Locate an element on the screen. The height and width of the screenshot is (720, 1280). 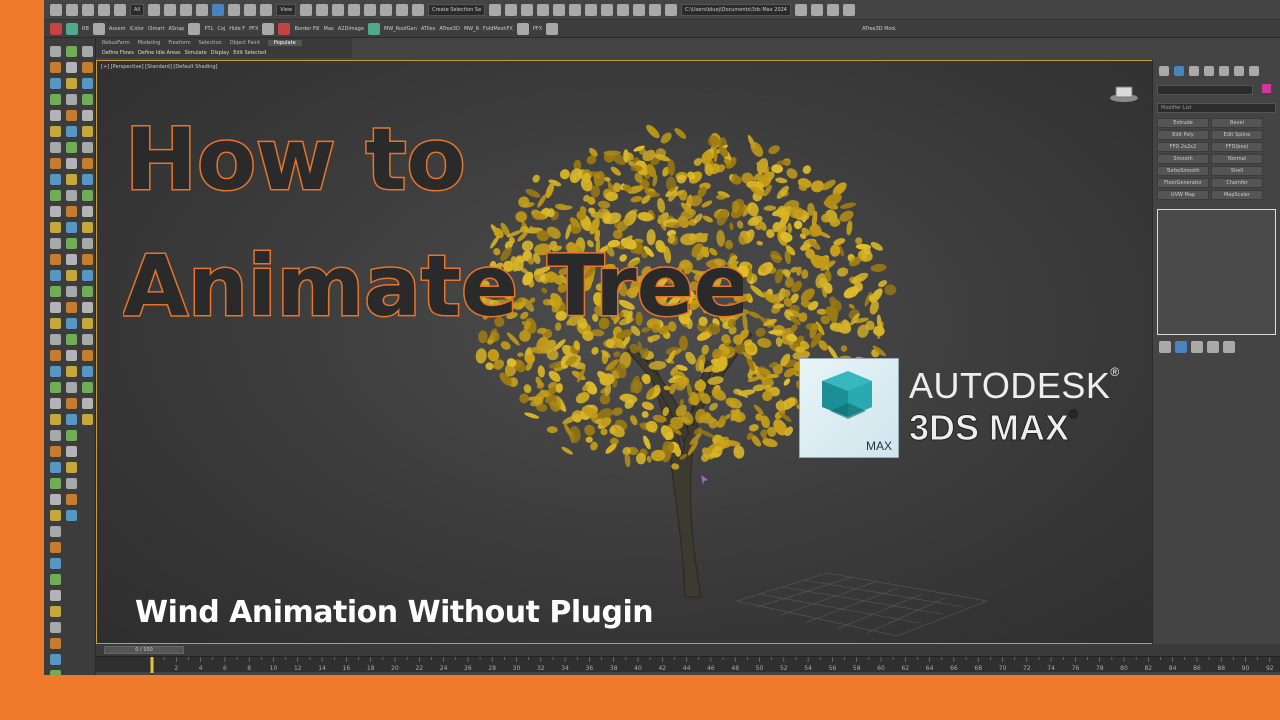
modifier-button-ffd-2x2x2: FFD 2x2x2 is located at coordinates (1183, 147).